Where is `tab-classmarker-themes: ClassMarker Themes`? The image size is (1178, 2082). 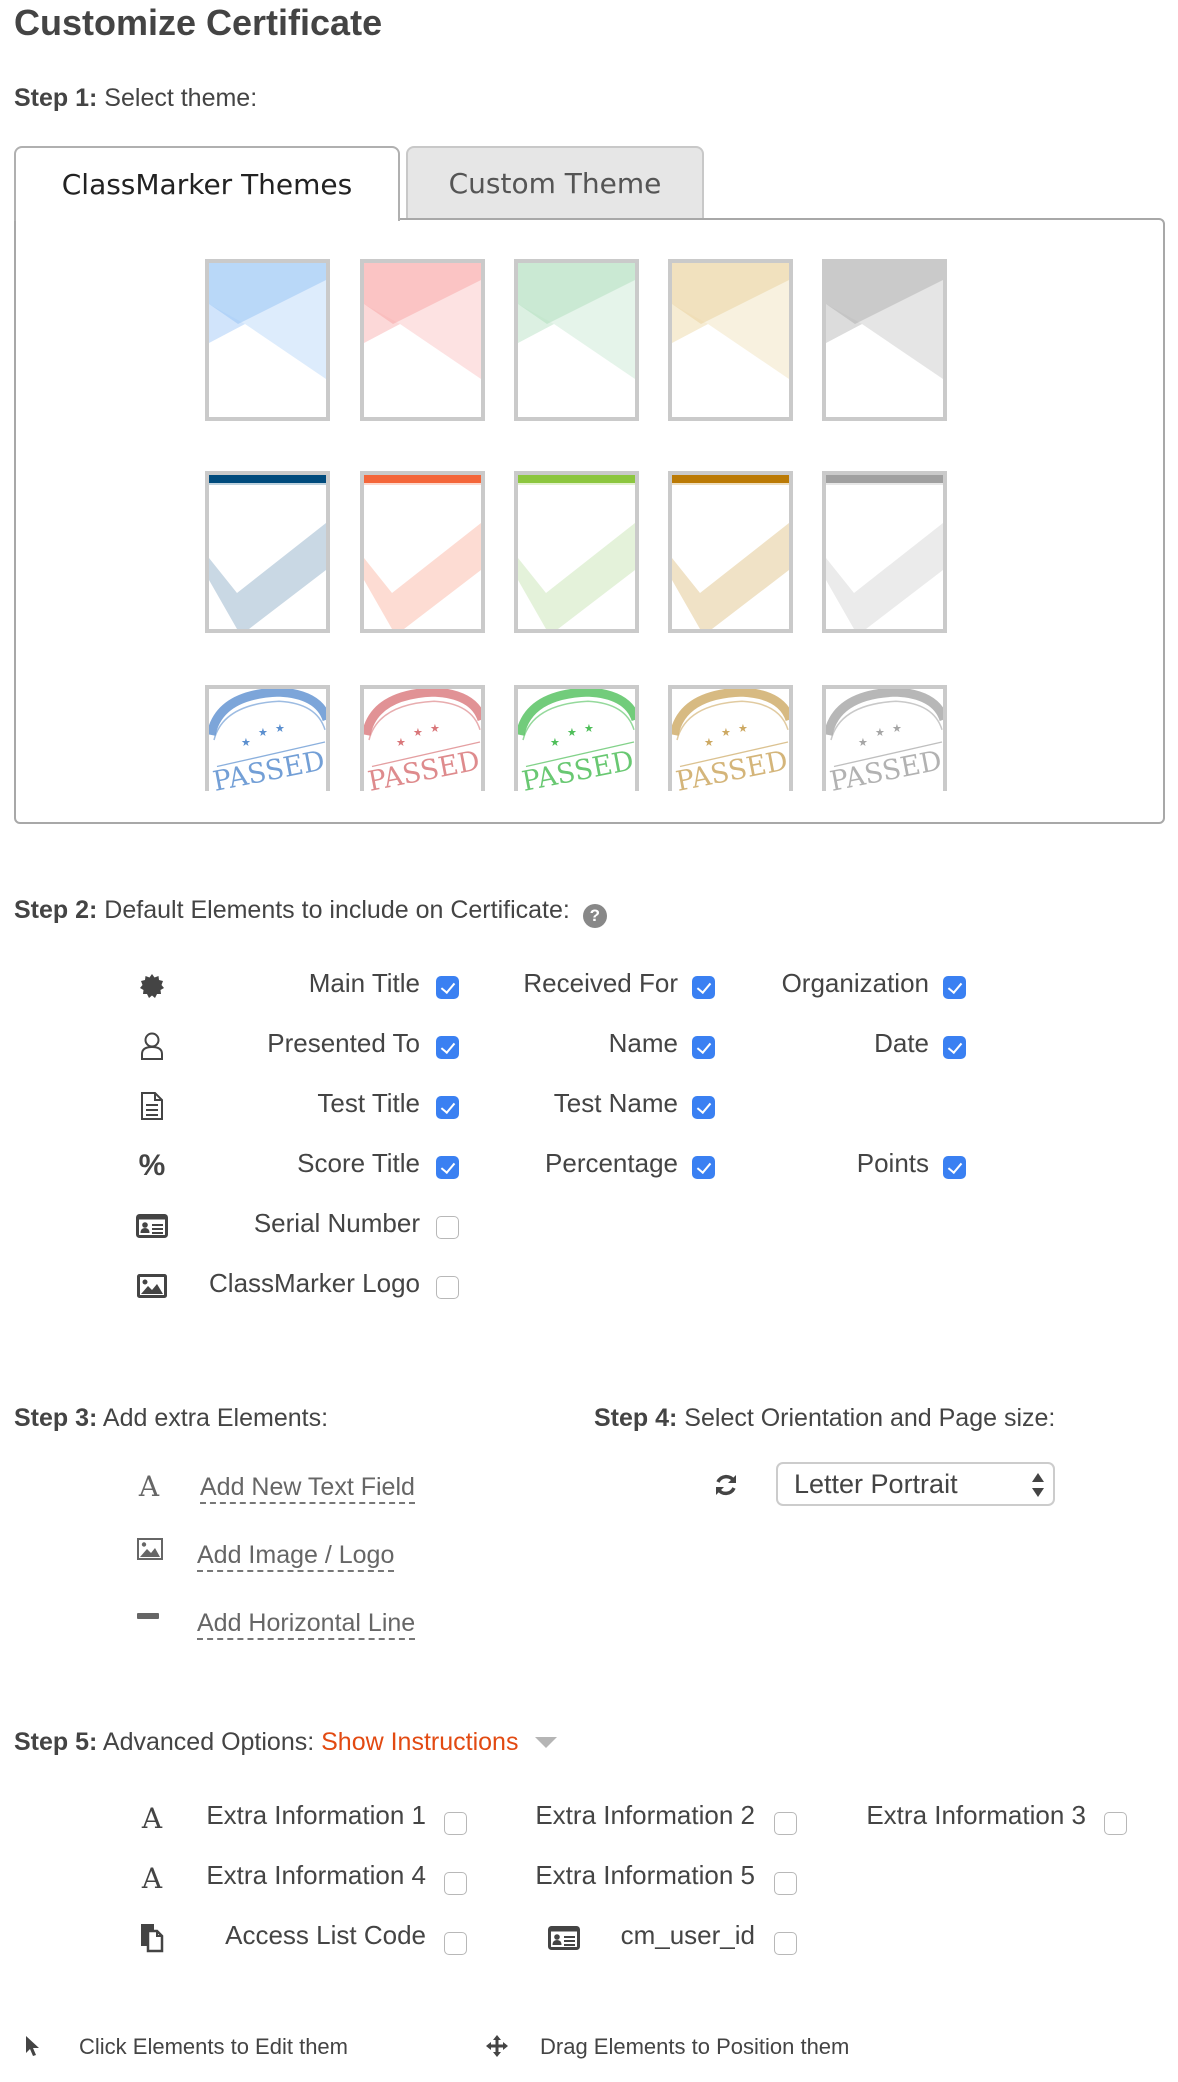
tab-classmarker-themes: ClassMarker Themes is located at coordinates (207, 183).